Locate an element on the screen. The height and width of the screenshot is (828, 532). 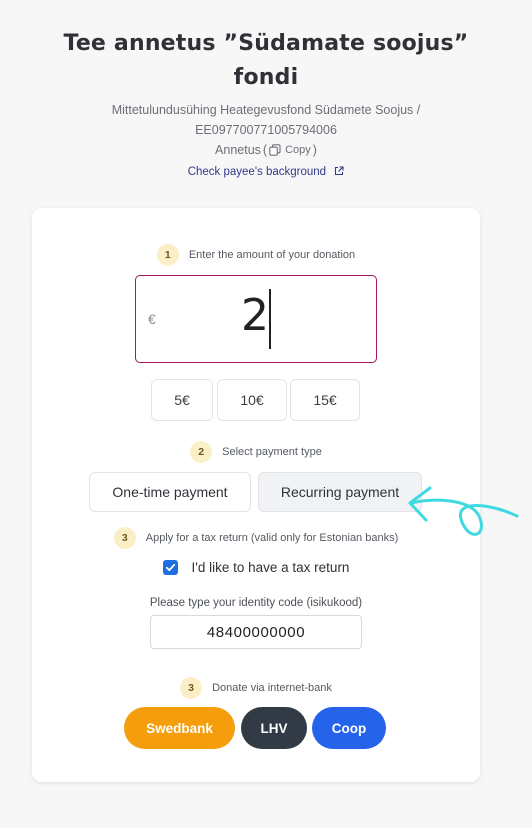
step-label: Donate via internet-bank is located at coordinates (272, 688).